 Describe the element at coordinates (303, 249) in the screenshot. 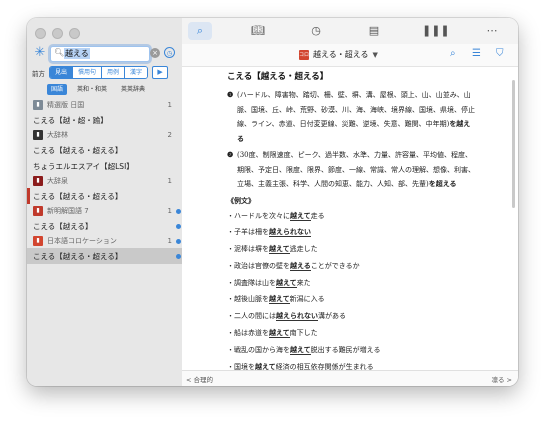

I see `example-text: 逃走した` at that location.